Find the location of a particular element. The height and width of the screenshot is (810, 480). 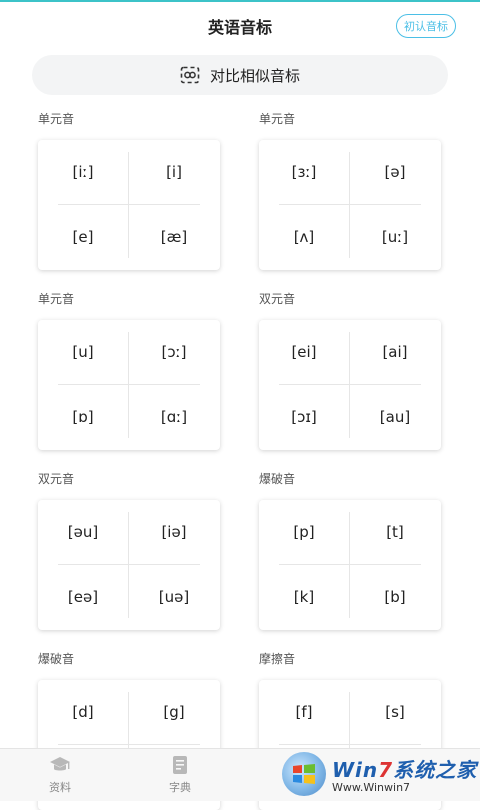

header: 英语音标 初认音标 is located at coordinates (240, 25).